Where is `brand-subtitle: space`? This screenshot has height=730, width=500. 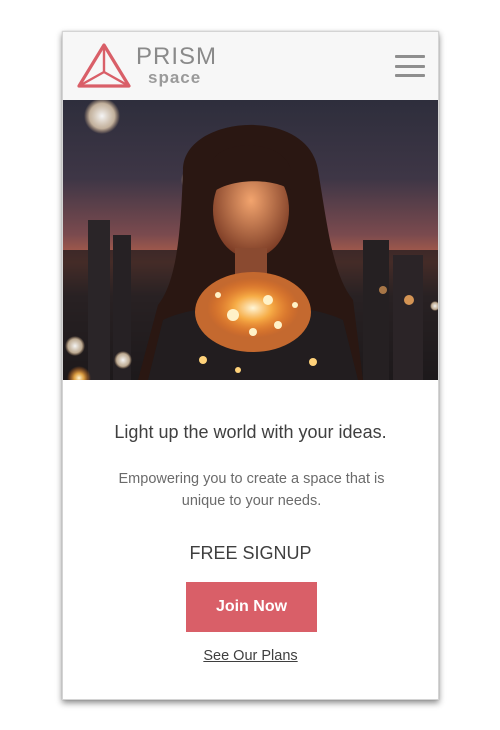
brand-subtitle: space is located at coordinates (175, 77).